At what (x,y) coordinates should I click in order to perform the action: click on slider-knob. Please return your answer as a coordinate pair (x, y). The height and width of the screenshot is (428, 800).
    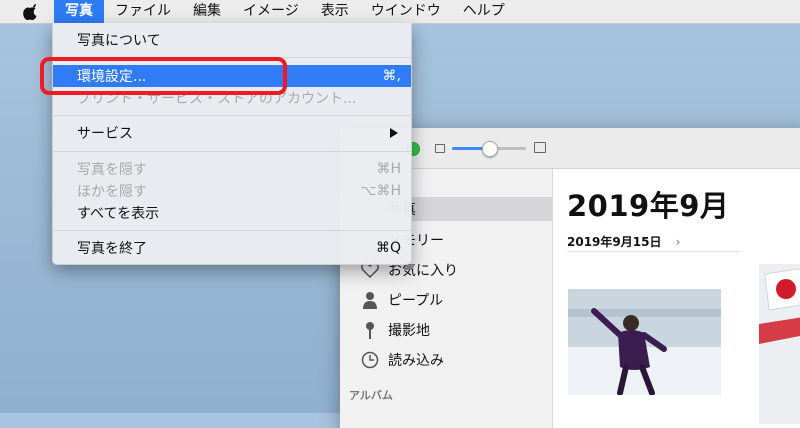
    Looking at the image, I should click on (490, 149).